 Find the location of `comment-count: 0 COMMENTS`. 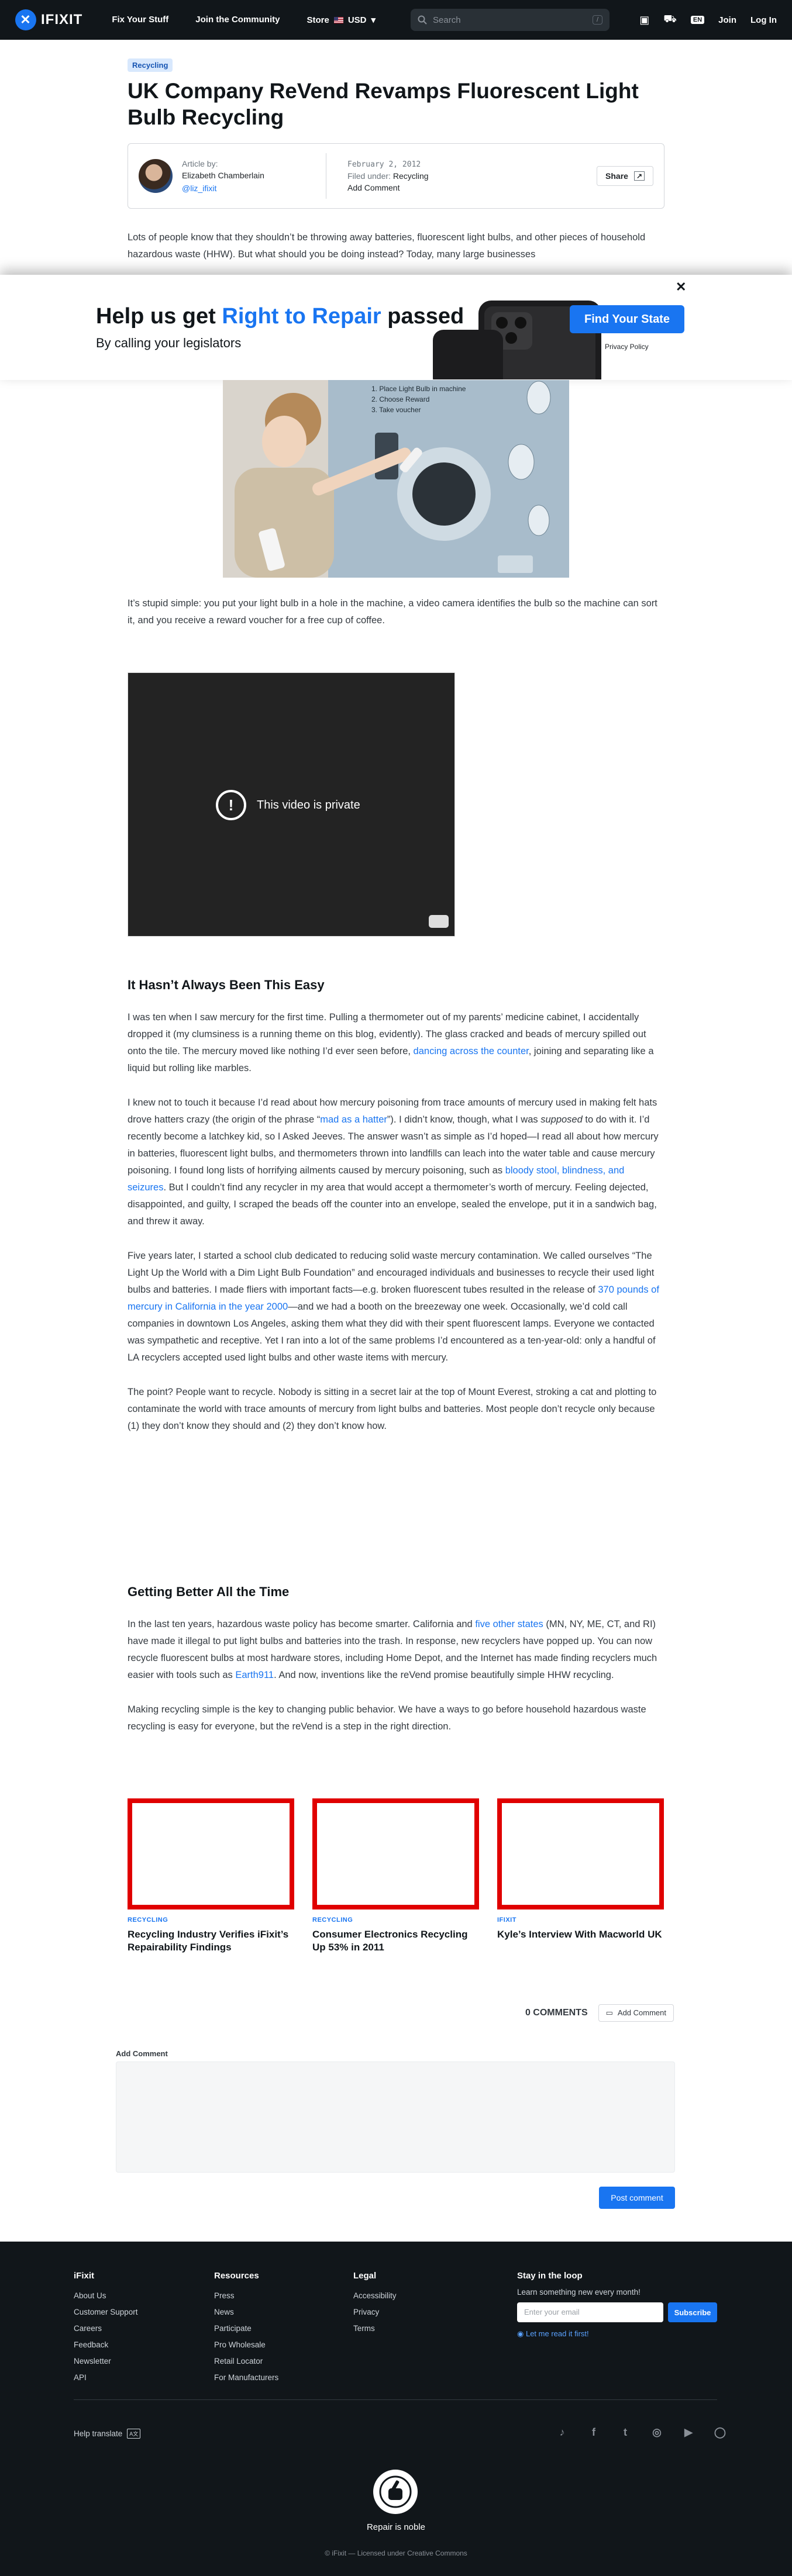

comment-count: 0 COMMENTS is located at coordinates (556, 2013).